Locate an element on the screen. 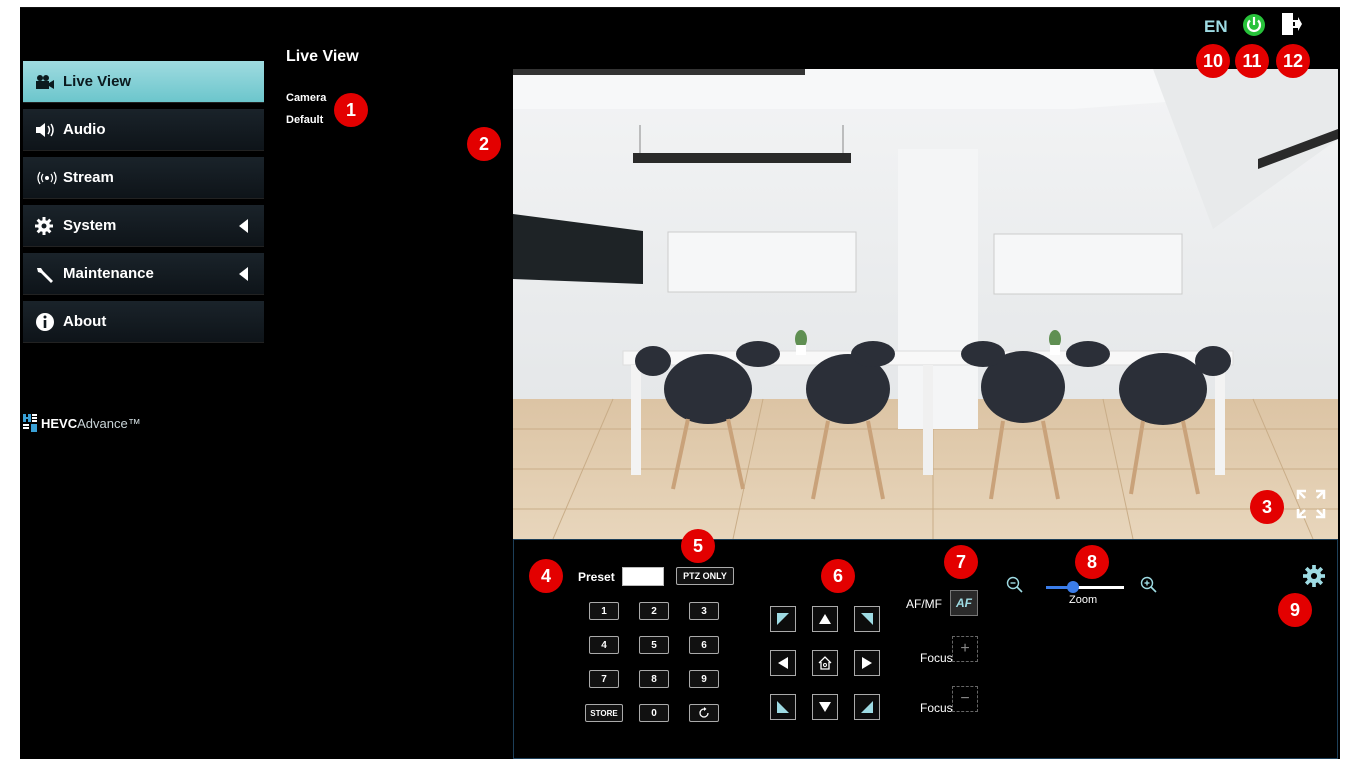 This screenshot has width=1360, height=759. focus-plus-button: + is located at coordinates (965, 649).